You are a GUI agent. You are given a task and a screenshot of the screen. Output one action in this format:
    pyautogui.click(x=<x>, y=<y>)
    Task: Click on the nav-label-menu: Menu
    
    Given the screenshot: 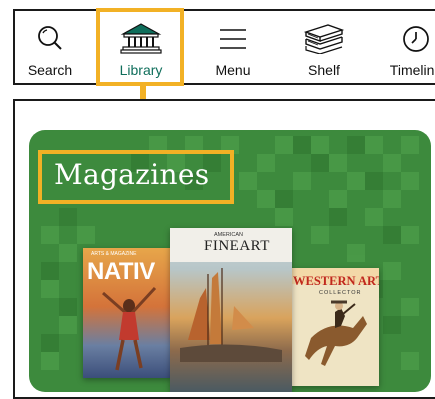 What is the action you would take?
    pyautogui.click(x=233, y=70)
    